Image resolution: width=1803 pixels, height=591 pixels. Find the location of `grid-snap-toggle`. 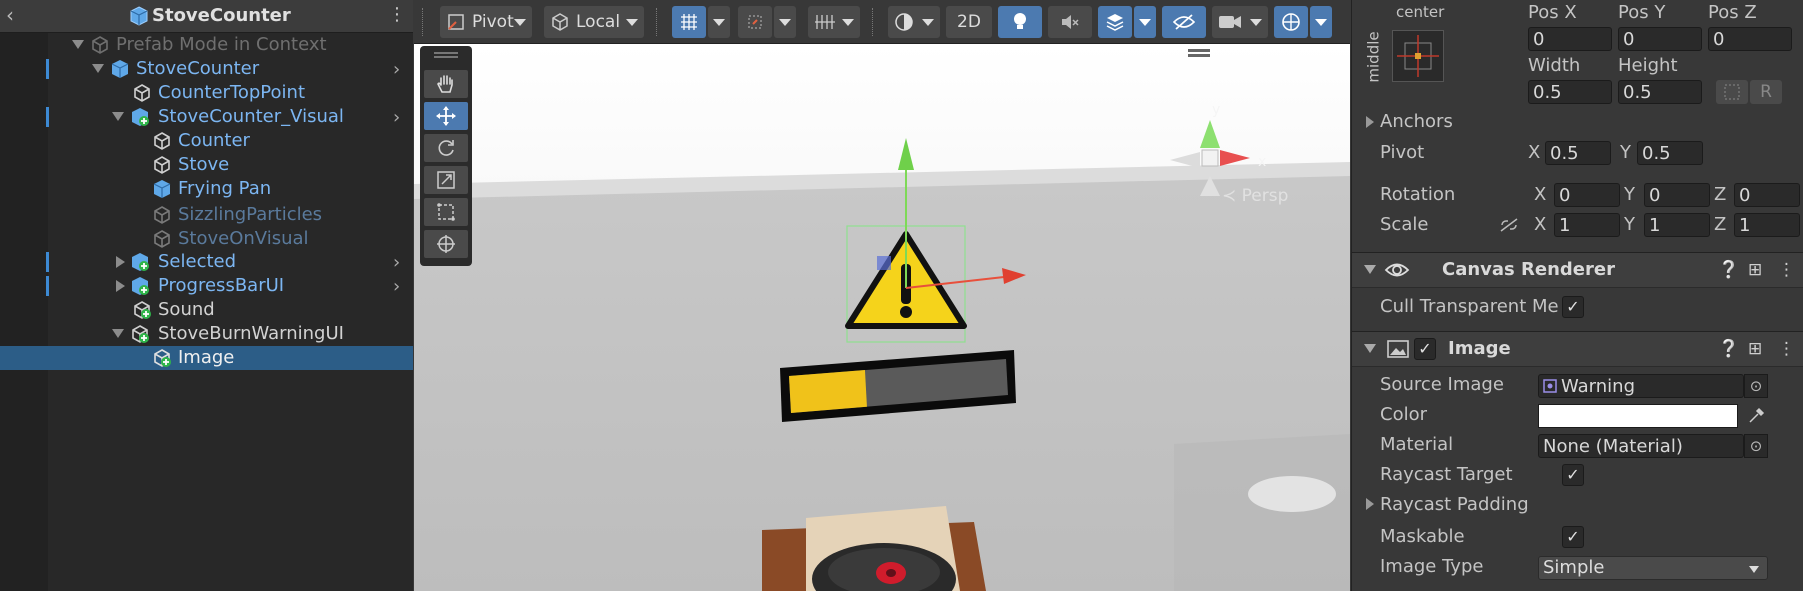

grid-snap-toggle is located at coordinates (689, 22).